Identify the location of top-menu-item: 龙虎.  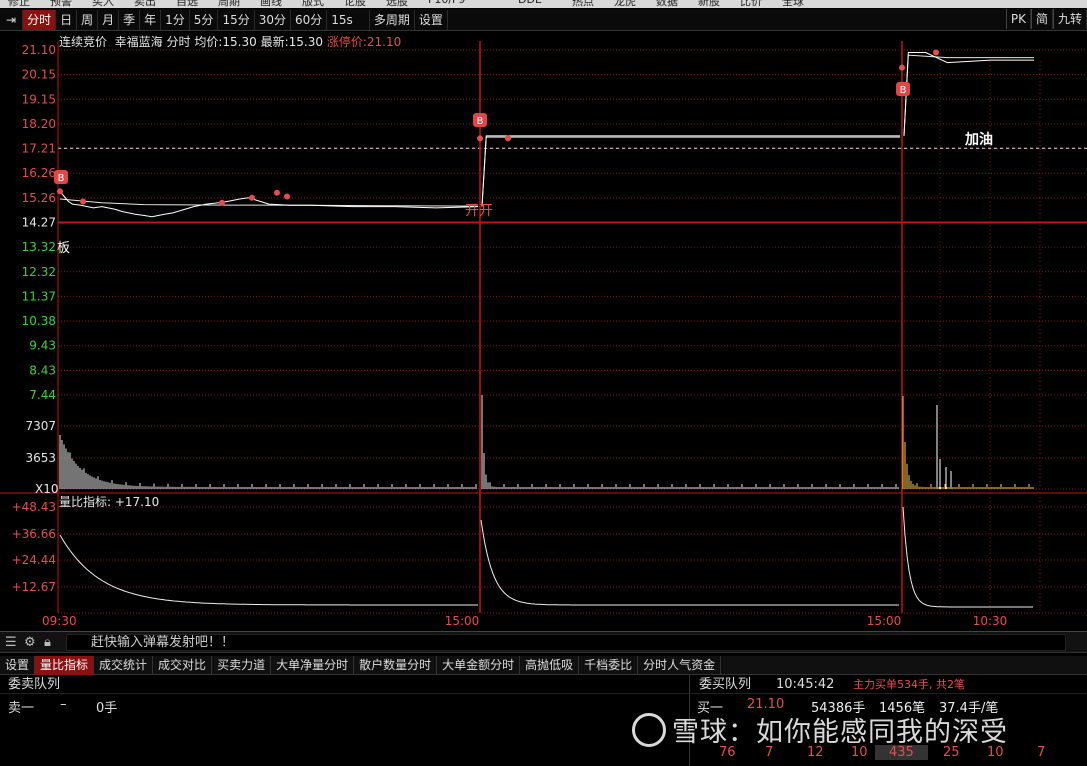
(625, 4).